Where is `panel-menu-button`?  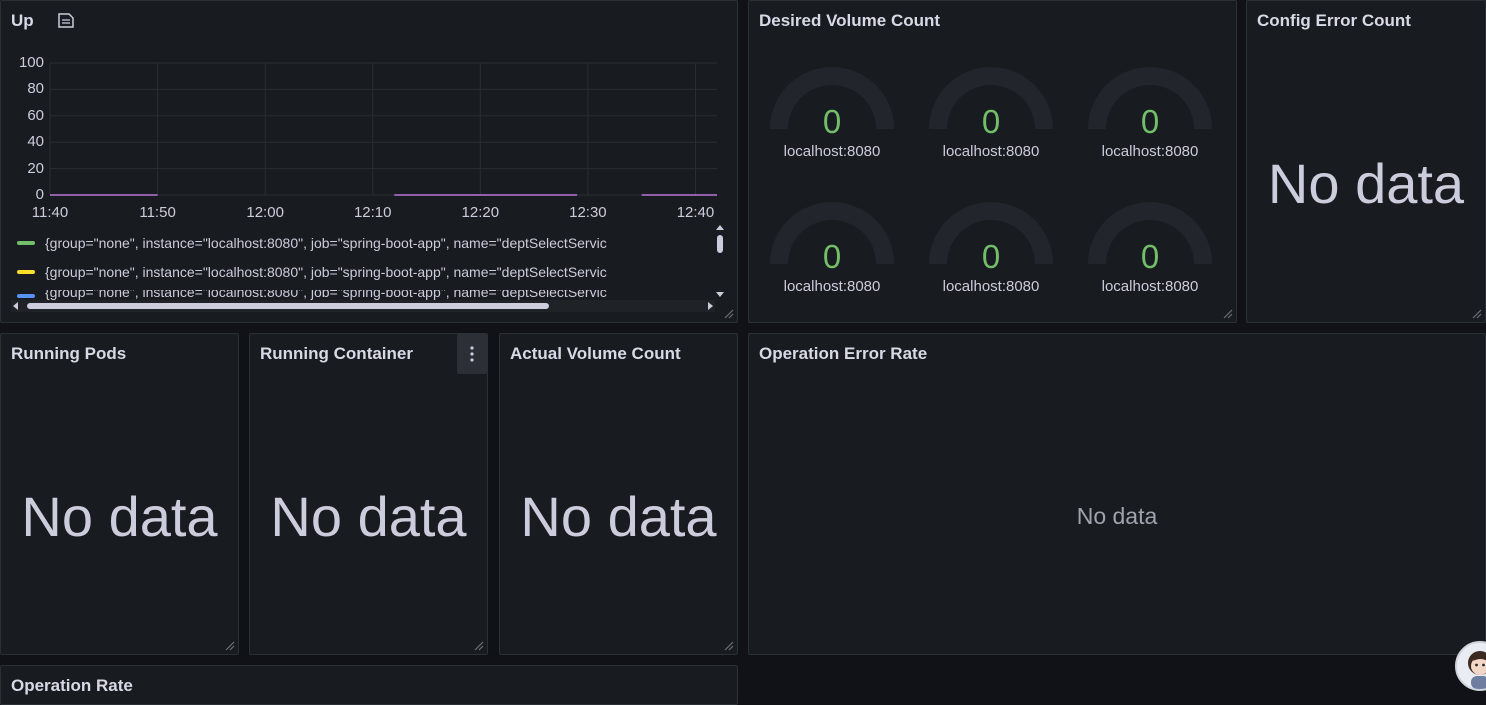
panel-menu-button is located at coordinates (472, 354).